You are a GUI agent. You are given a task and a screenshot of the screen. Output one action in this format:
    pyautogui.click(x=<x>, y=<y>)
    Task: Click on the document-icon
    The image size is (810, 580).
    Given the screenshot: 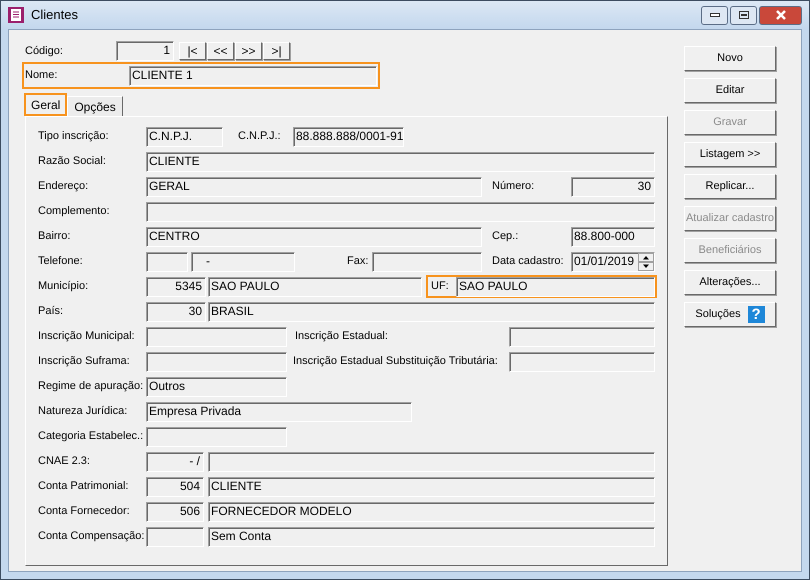 What is the action you would take?
    pyautogui.click(x=16, y=15)
    